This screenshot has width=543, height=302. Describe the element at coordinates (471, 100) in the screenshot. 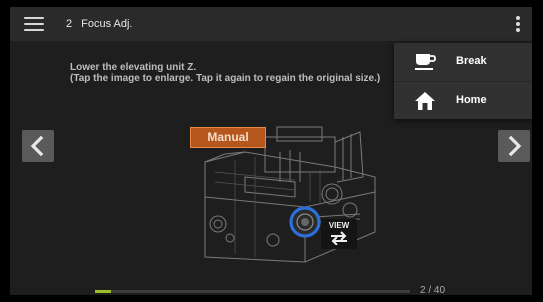

I see `menu-item-home-label: Home` at that location.